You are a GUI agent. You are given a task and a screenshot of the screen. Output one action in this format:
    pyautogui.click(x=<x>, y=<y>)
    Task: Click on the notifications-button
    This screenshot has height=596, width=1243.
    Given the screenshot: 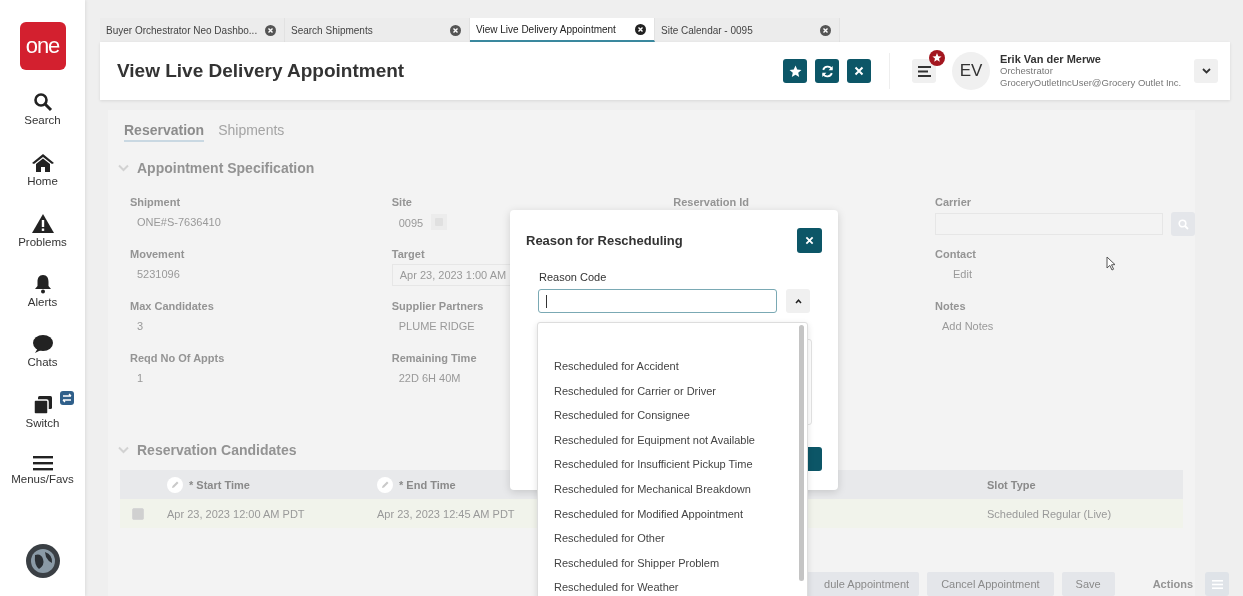 What is the action you would take?
    pyautogui.click(x=924, y=71)
    